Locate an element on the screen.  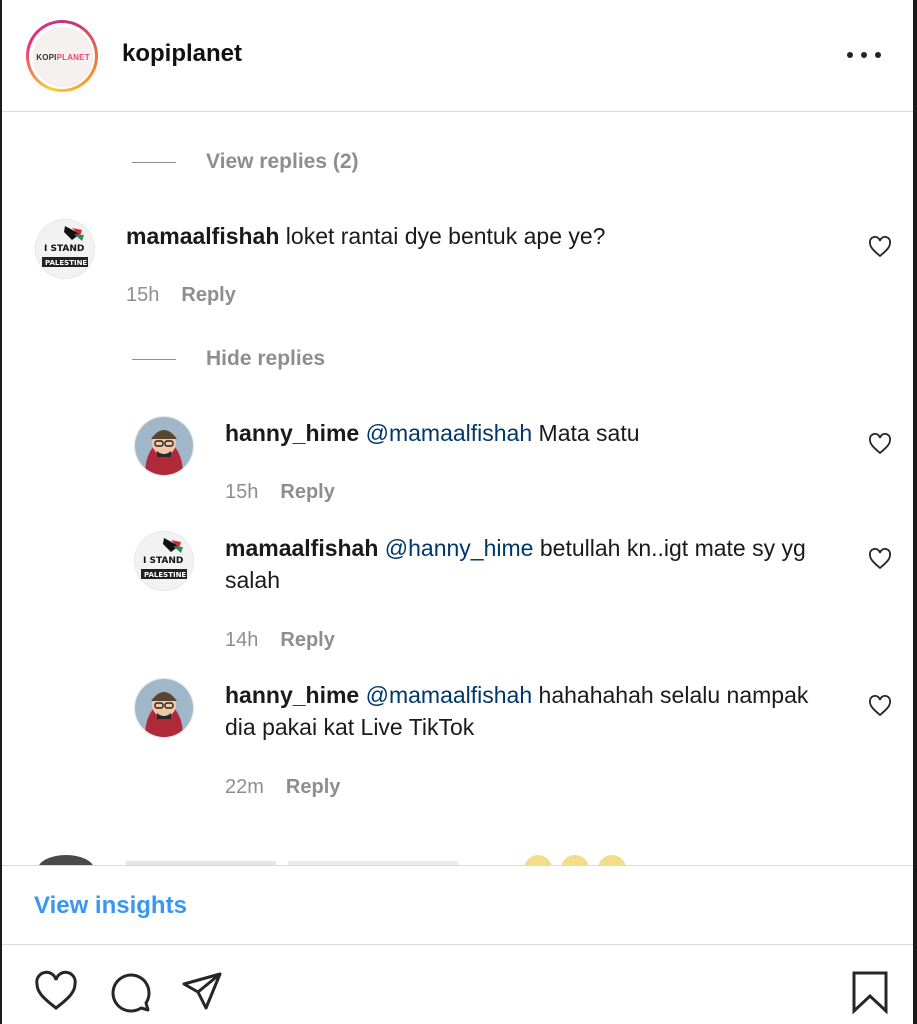
view-insights-link: View insights is located at coordinates (110, 906).